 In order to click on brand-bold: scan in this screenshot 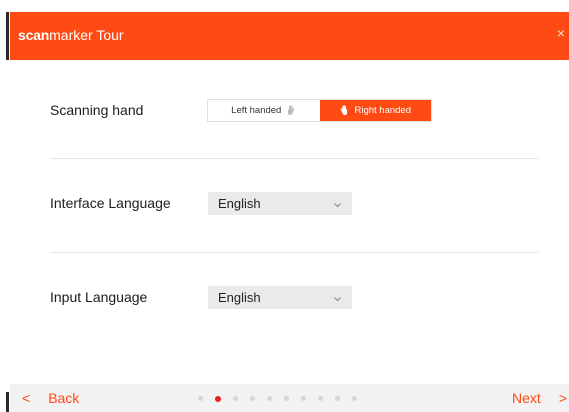, I will do `click(34, 35)`.